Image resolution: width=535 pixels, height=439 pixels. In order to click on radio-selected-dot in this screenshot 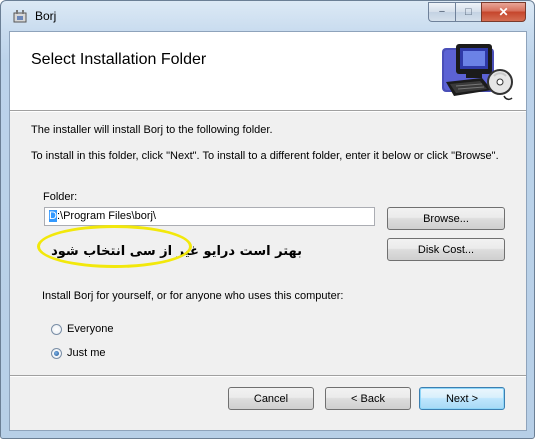, I will do `click(56, 353)`.